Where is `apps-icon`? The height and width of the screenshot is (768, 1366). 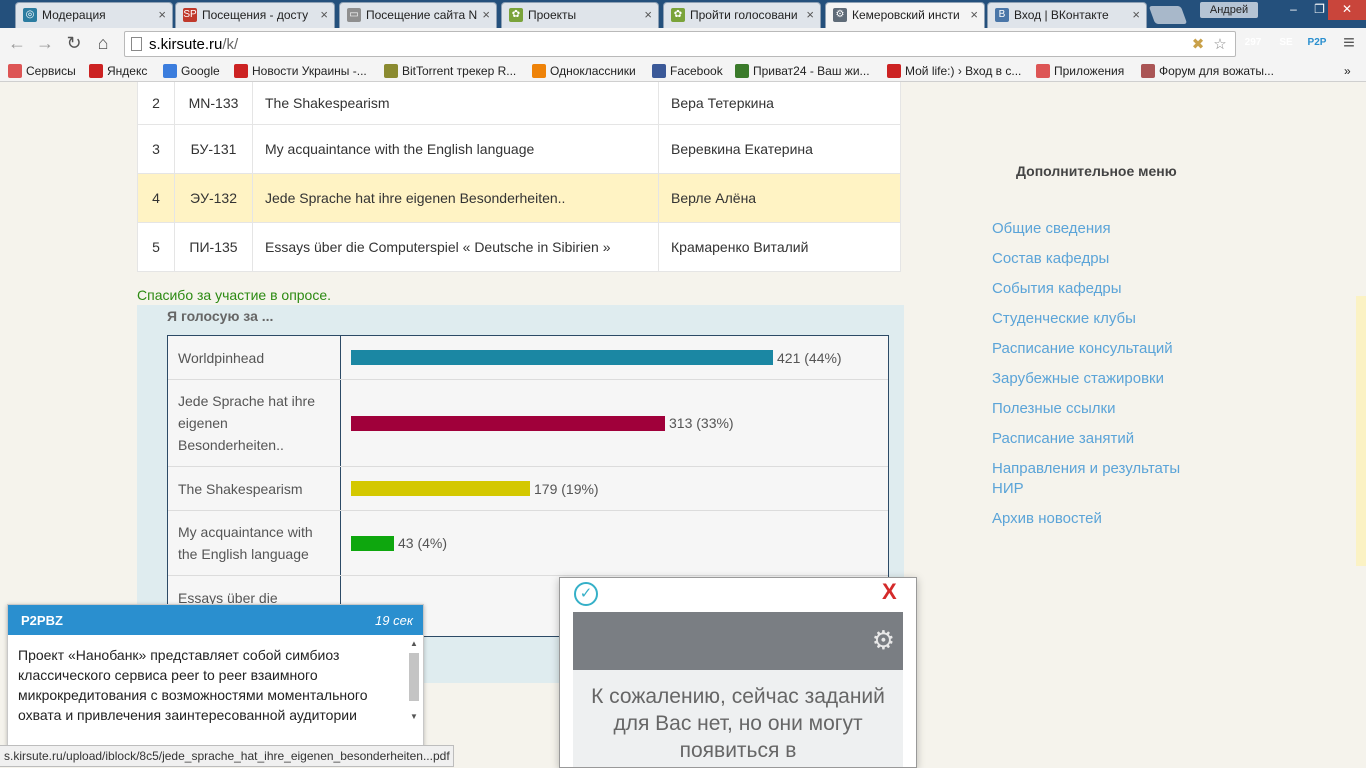 apps-icon is located at coordinates (1043, 71).